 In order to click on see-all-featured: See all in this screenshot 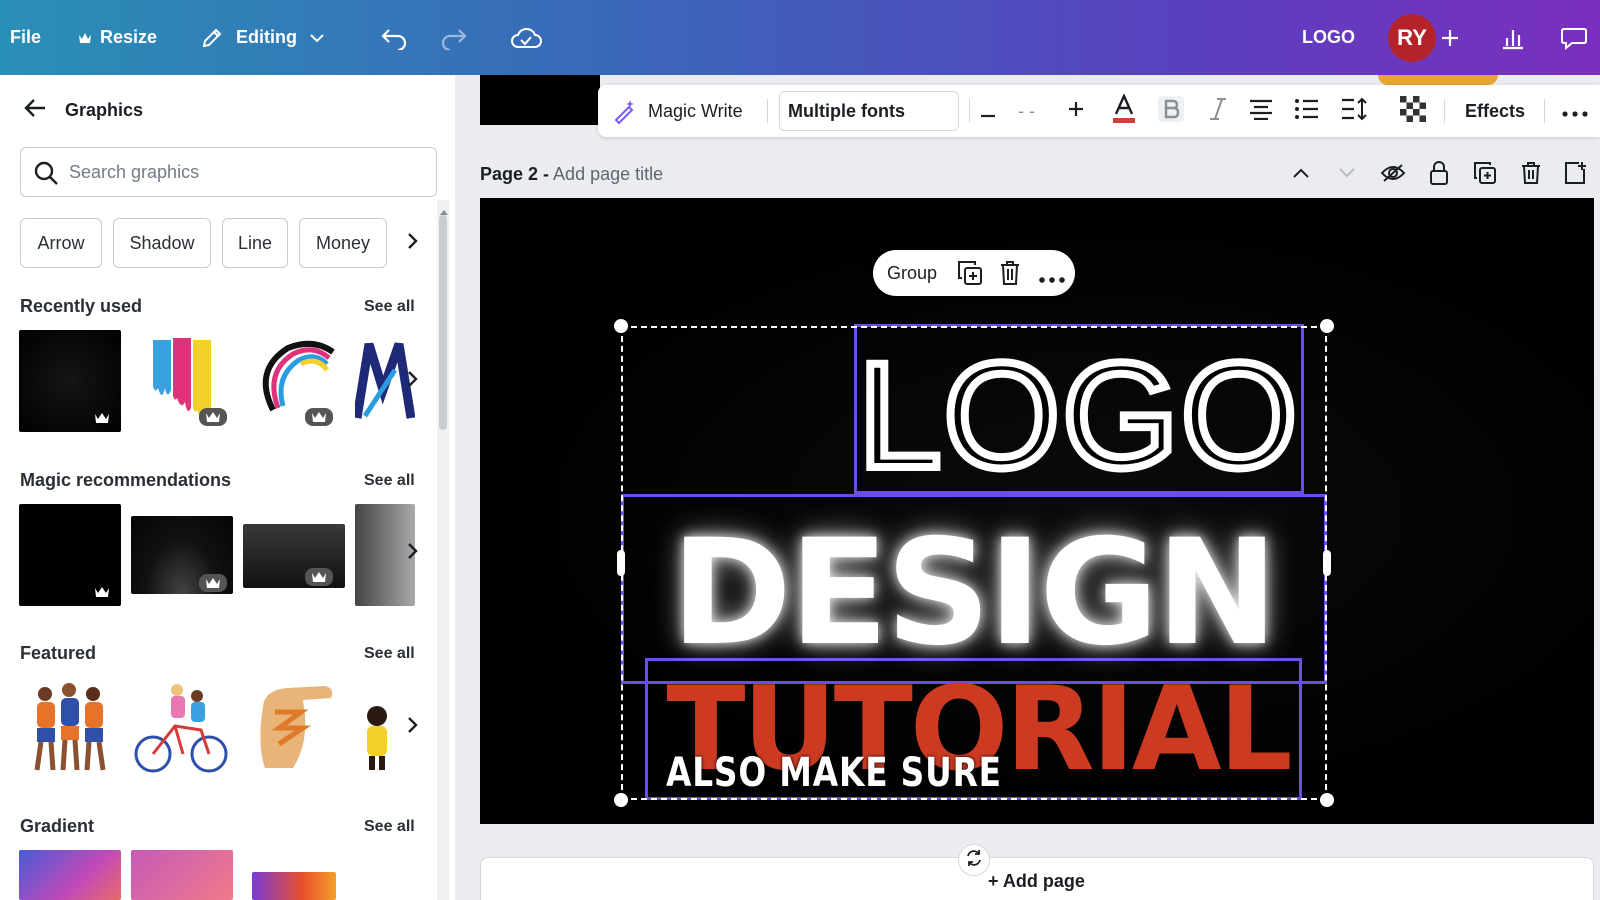, I will do `click(389, 654)`.